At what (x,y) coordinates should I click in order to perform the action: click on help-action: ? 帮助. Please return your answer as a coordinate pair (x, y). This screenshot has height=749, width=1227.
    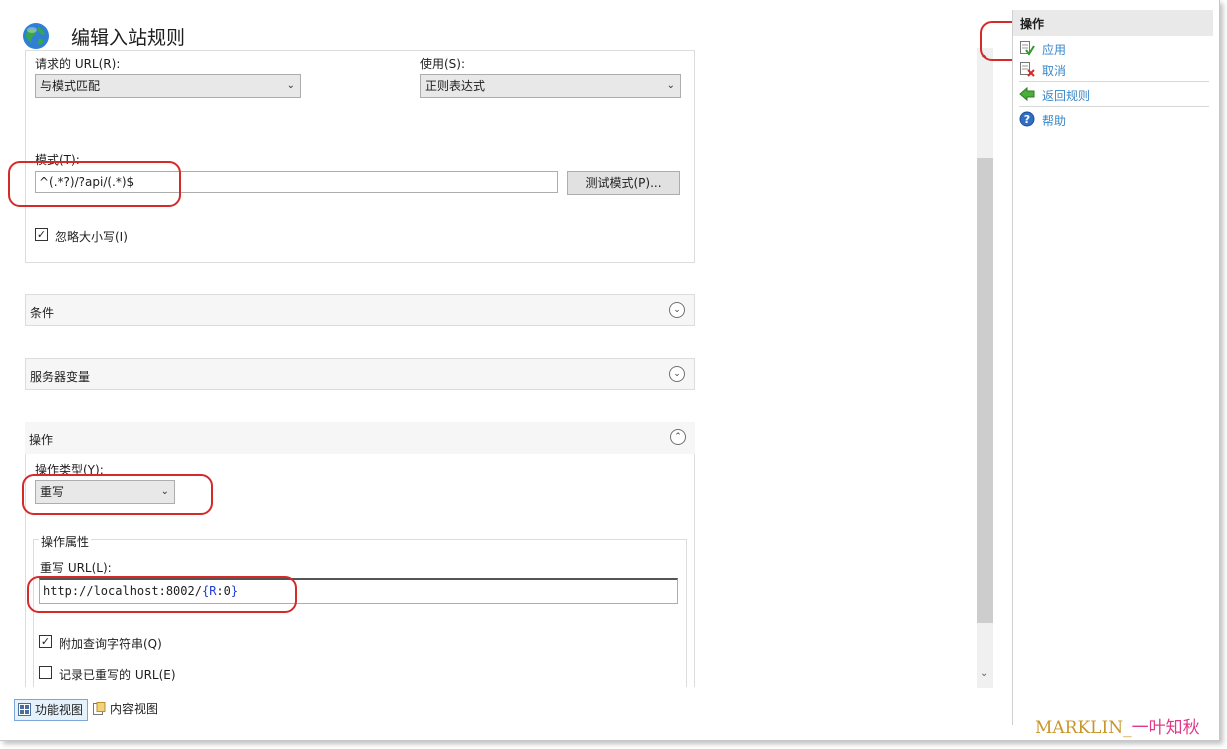
    Looking at the image, I should click on (1114, 120).